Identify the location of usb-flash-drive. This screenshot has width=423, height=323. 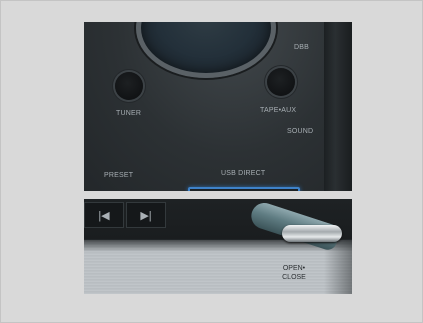
(299, 225).